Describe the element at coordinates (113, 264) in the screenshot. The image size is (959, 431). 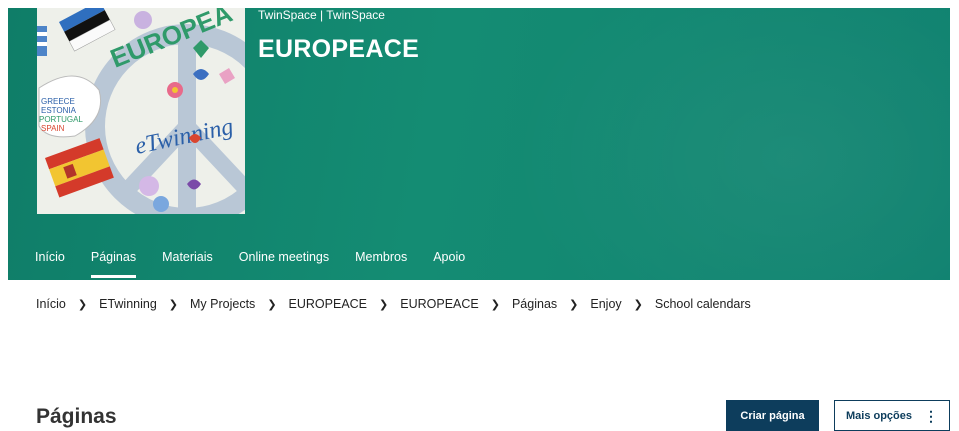
I see `tab-paginas: Páginas` at that location.